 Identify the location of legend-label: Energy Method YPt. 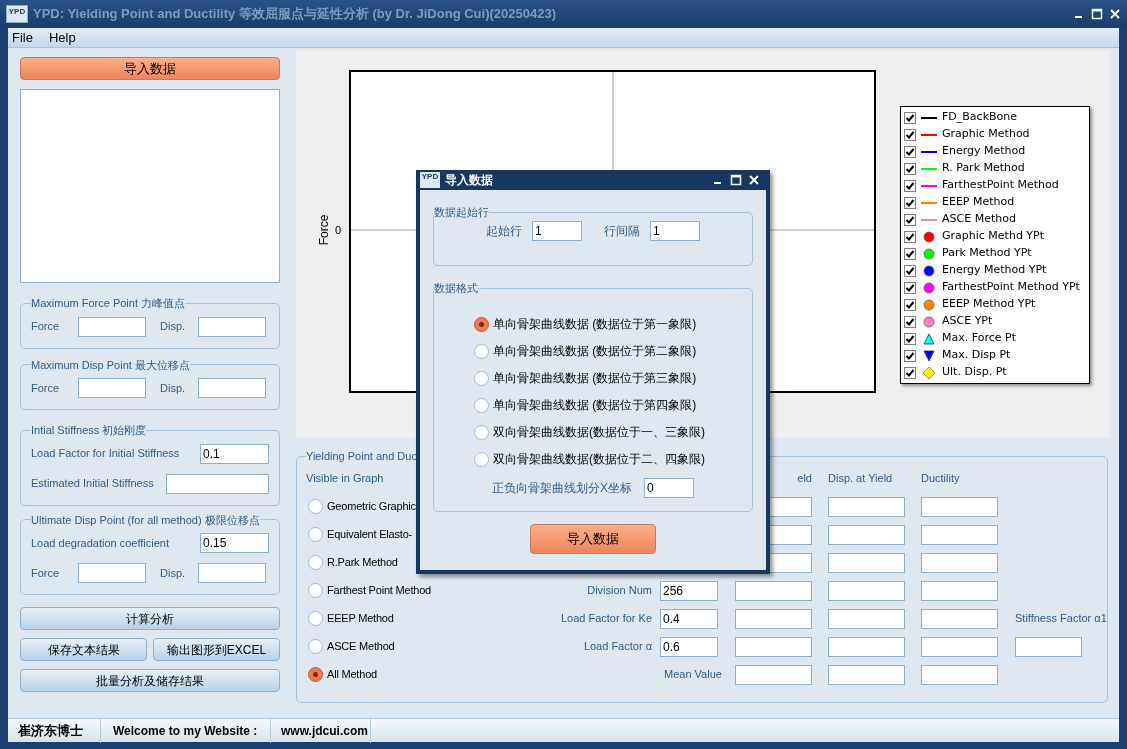
(994, 270).